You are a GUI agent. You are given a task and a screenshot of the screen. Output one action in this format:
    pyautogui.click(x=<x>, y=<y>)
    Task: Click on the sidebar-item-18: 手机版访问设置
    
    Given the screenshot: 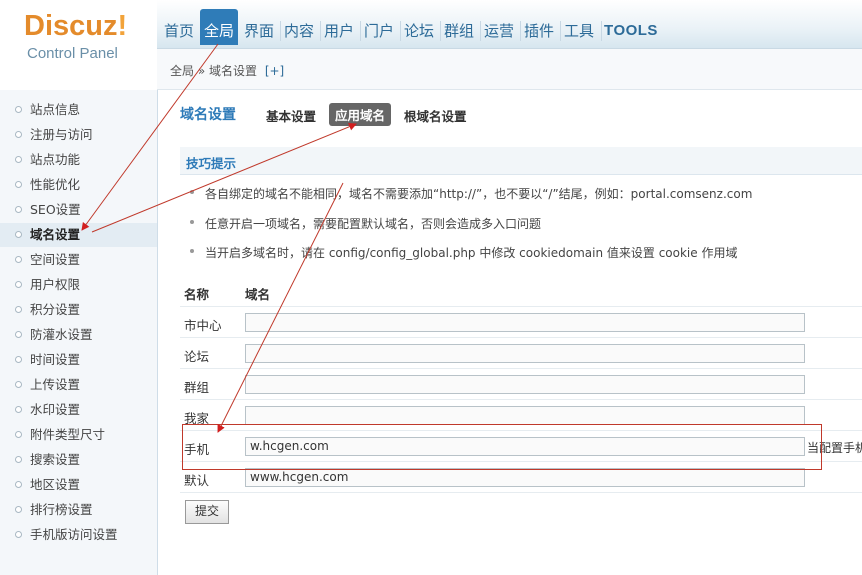 What is the action you would take?
    pyautogui.click(x=78, y=535)
    